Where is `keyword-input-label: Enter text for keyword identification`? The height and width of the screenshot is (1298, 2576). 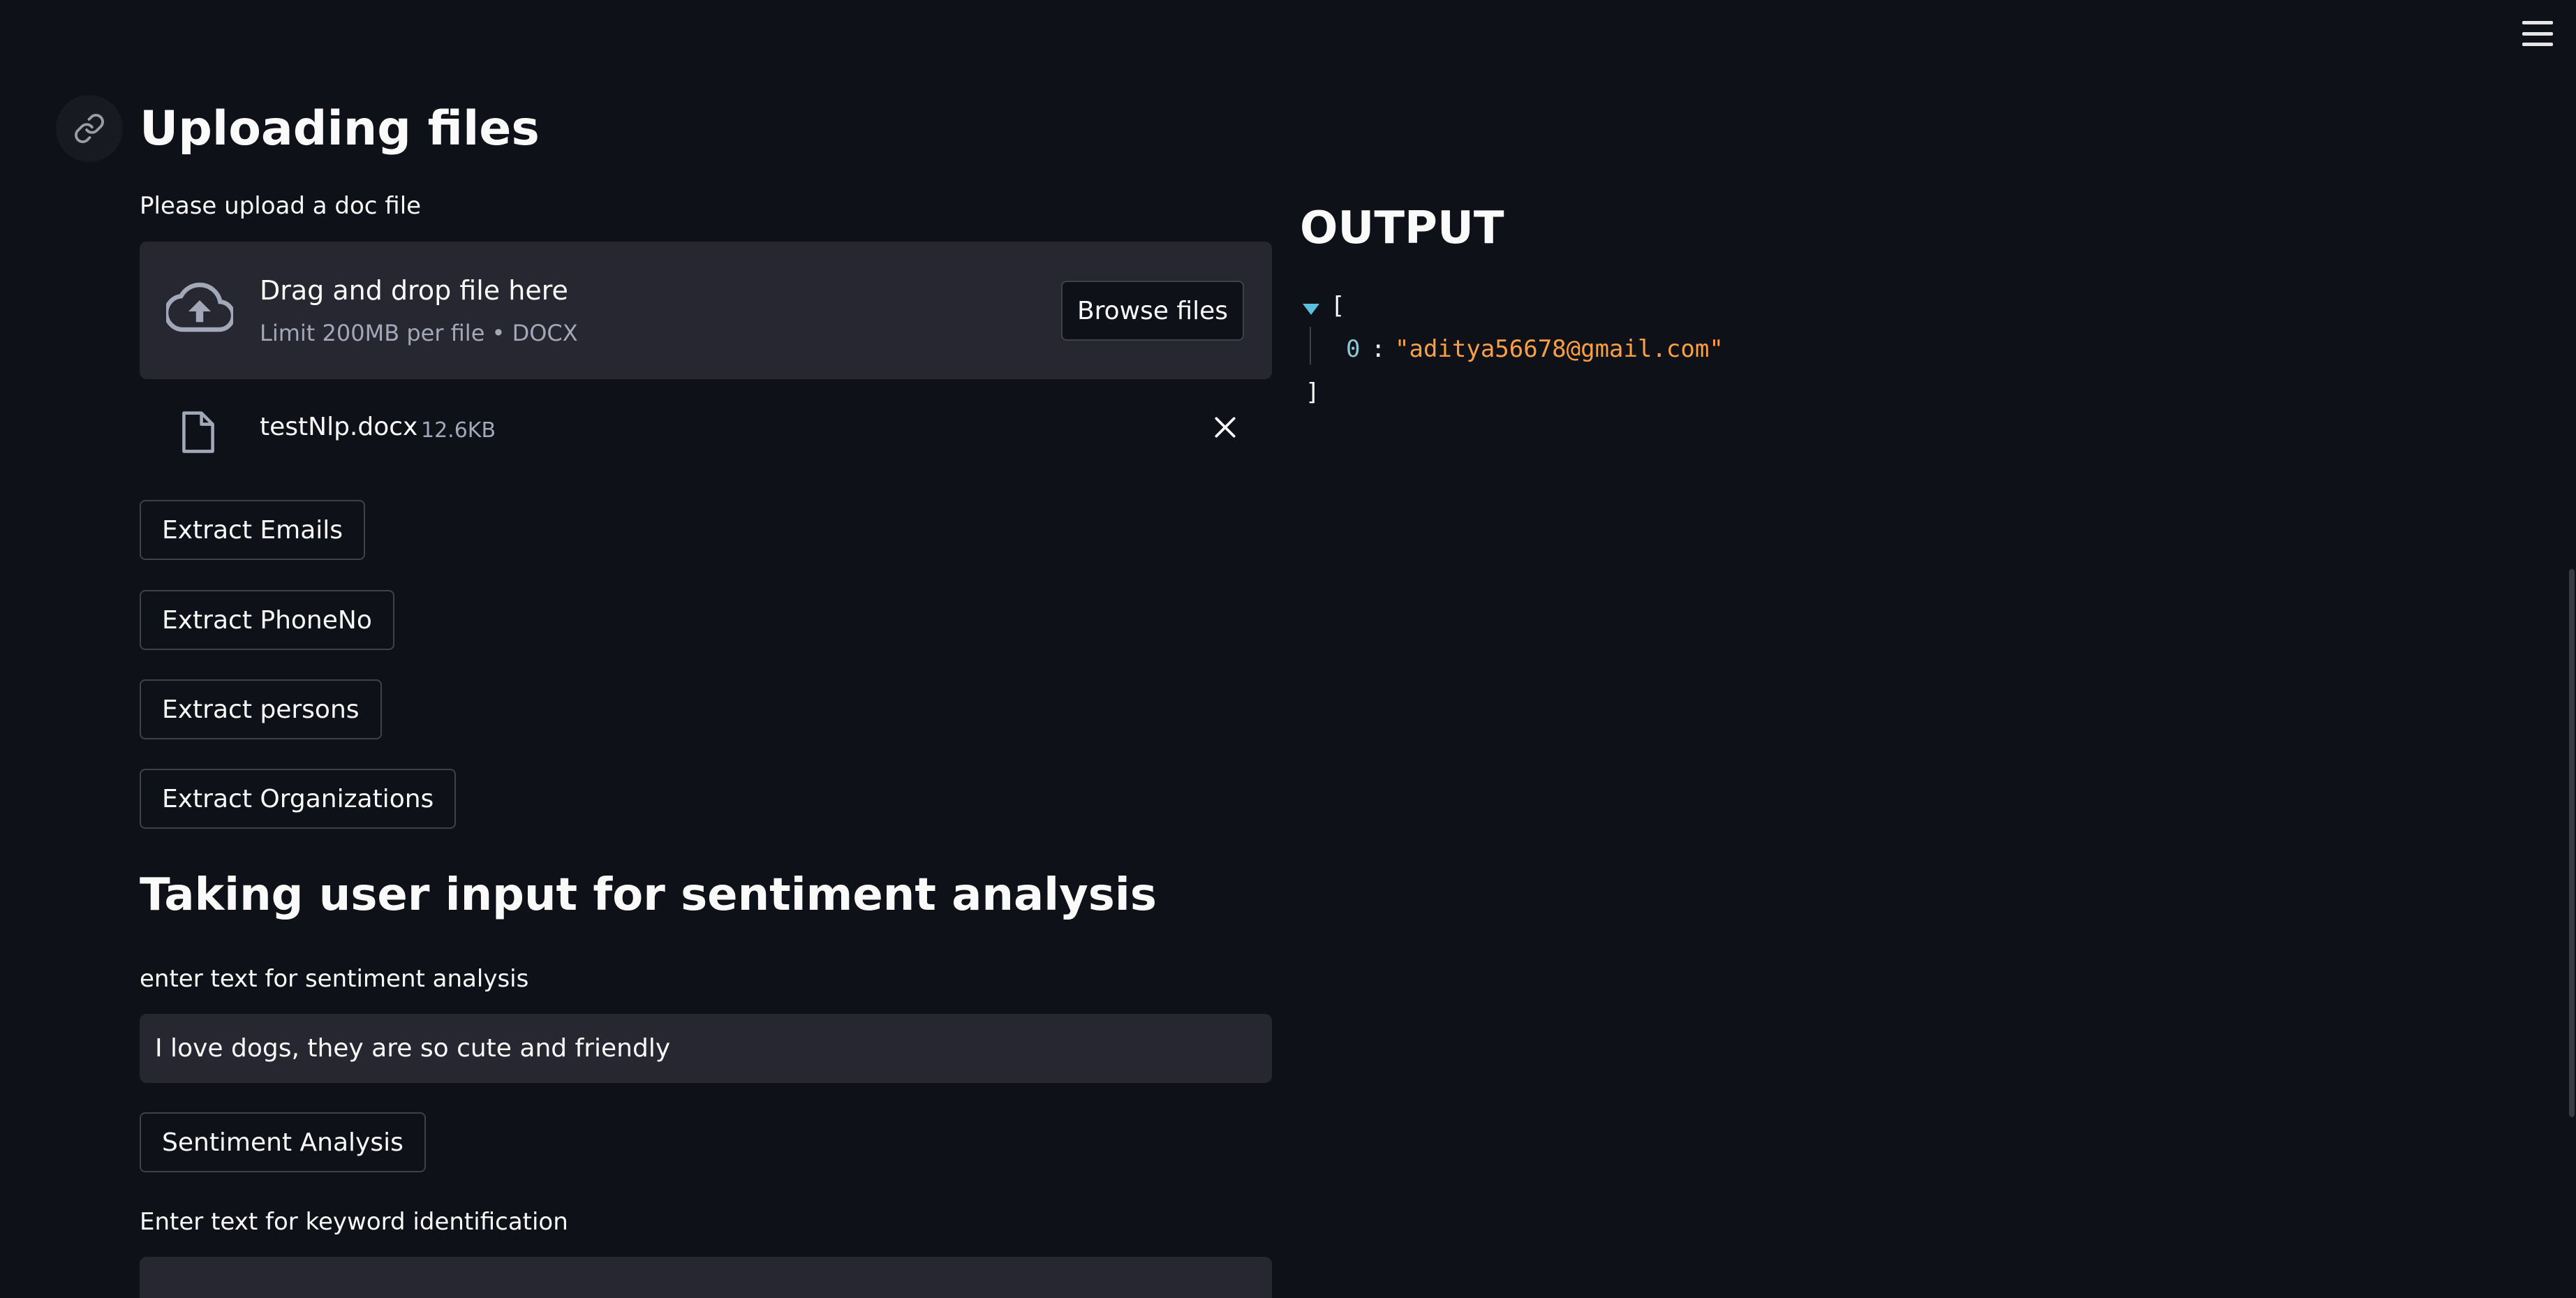 keyword-input-label: Enter text for keyword identification is located at coordinates (354, 1222).